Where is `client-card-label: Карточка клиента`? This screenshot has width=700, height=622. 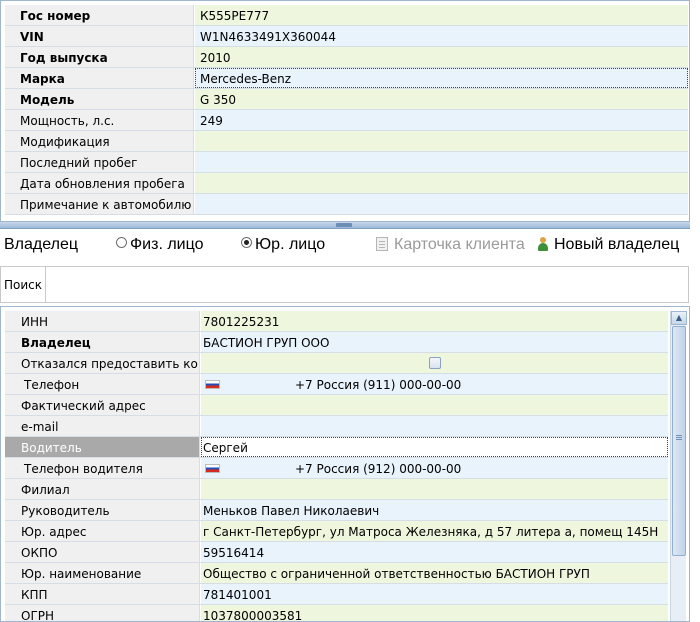 client-card-label: Карточка клиента is located at coordinates (459, 244).